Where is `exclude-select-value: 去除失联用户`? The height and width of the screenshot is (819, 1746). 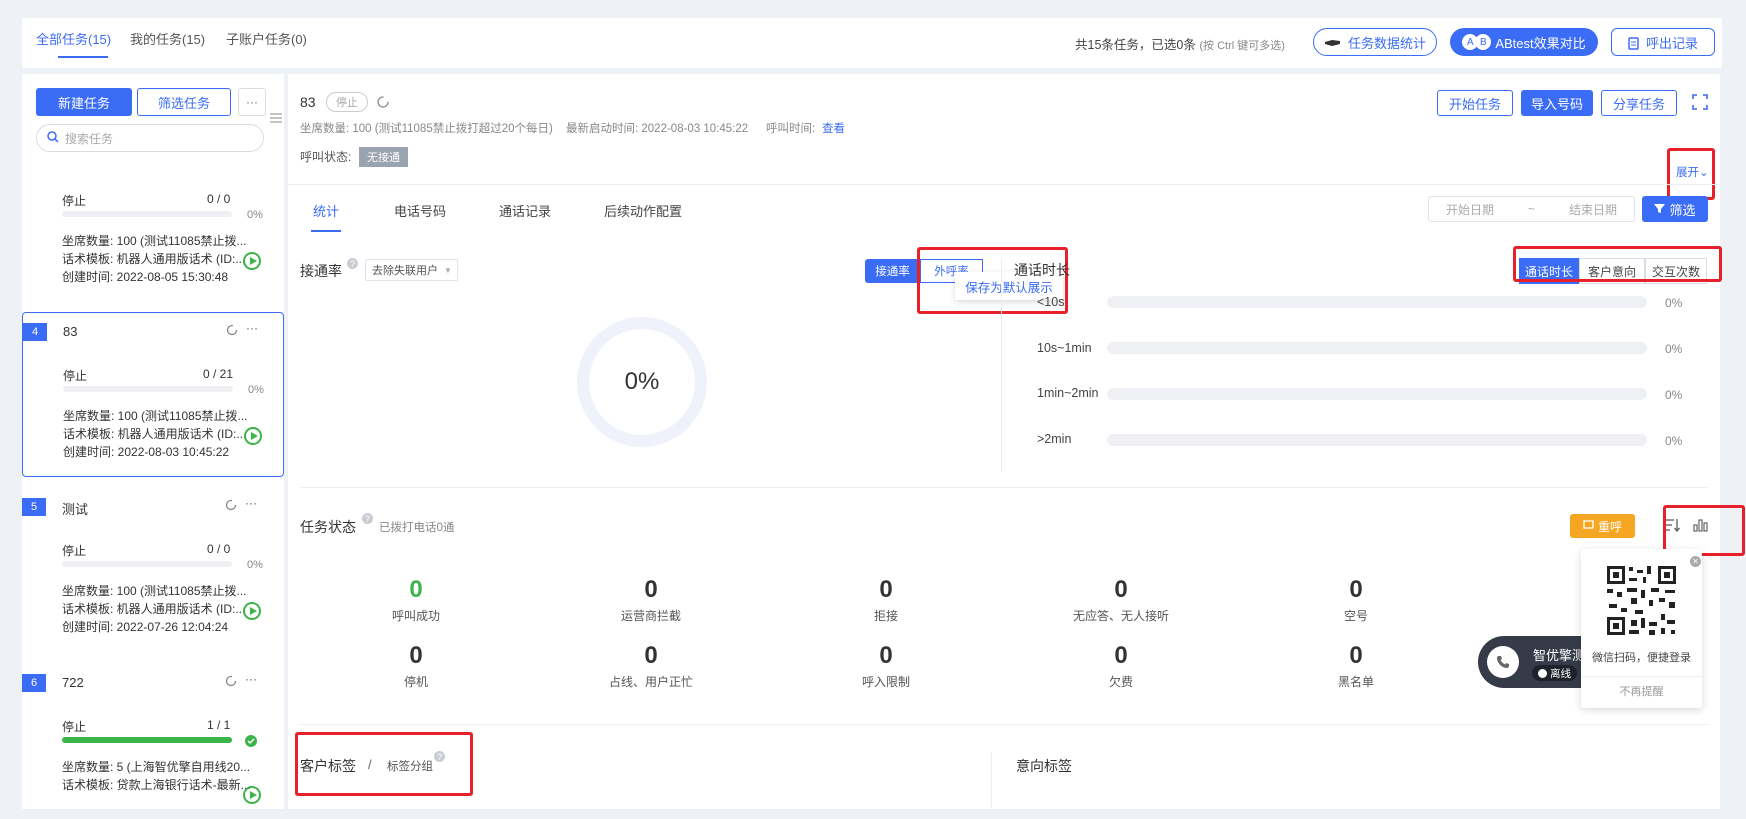
exclude-select-value: 去除失联用户 is located at coordinates (405, 271).